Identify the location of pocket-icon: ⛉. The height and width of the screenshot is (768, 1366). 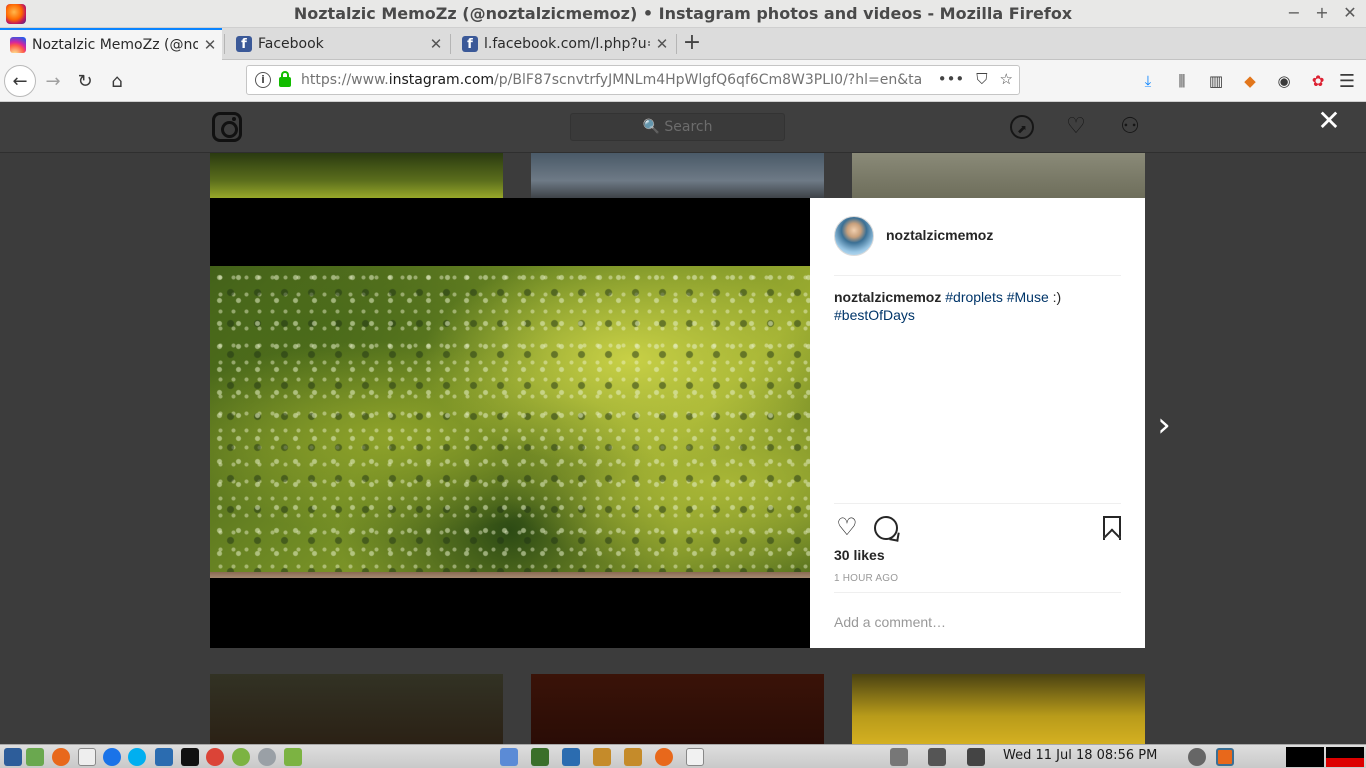
(981, 79).